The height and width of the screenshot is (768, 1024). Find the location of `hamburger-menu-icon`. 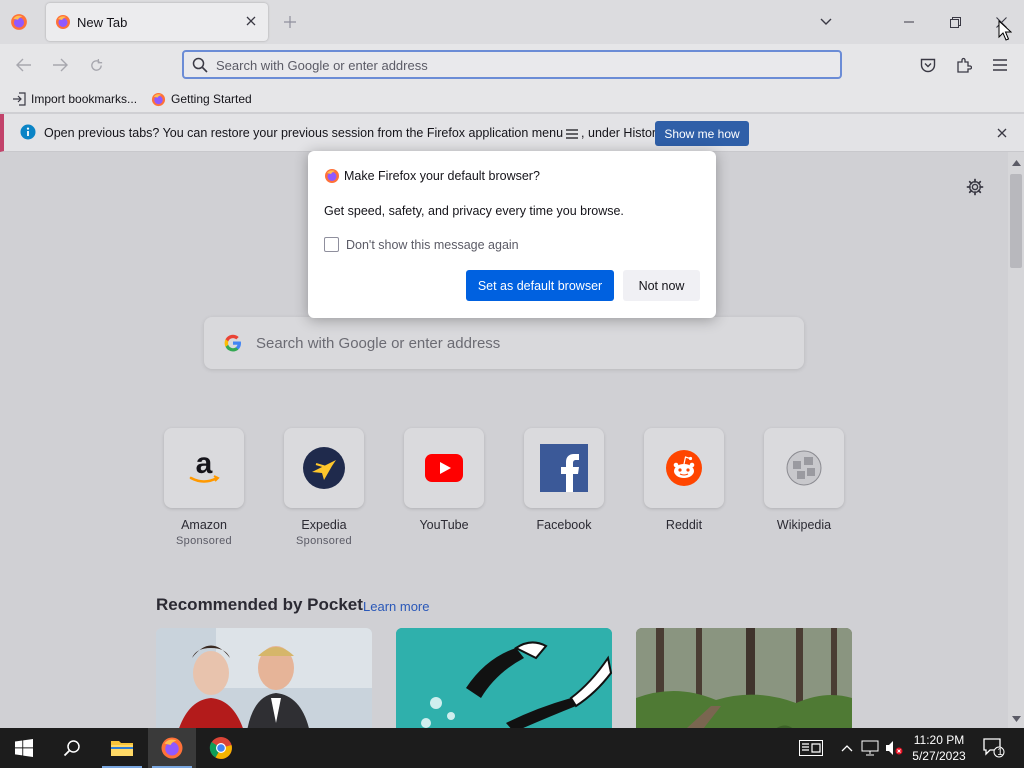

hamburger-menu-icon is located at coordinates (572, 134).